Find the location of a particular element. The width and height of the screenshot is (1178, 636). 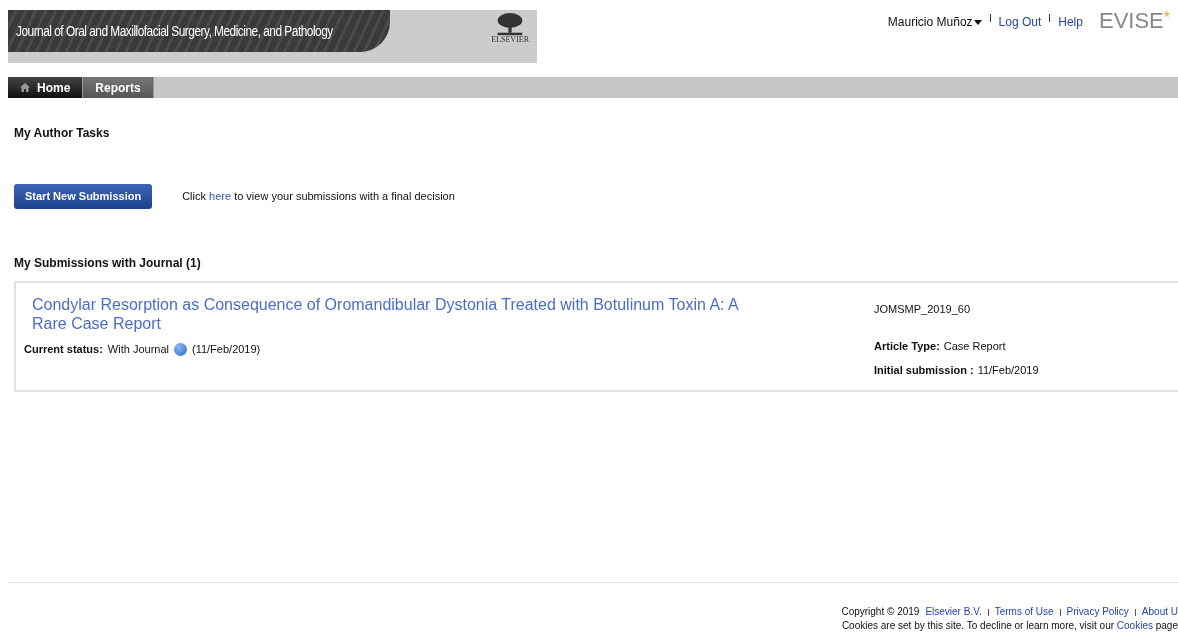

info-icon is located at coordinates (180, 349).